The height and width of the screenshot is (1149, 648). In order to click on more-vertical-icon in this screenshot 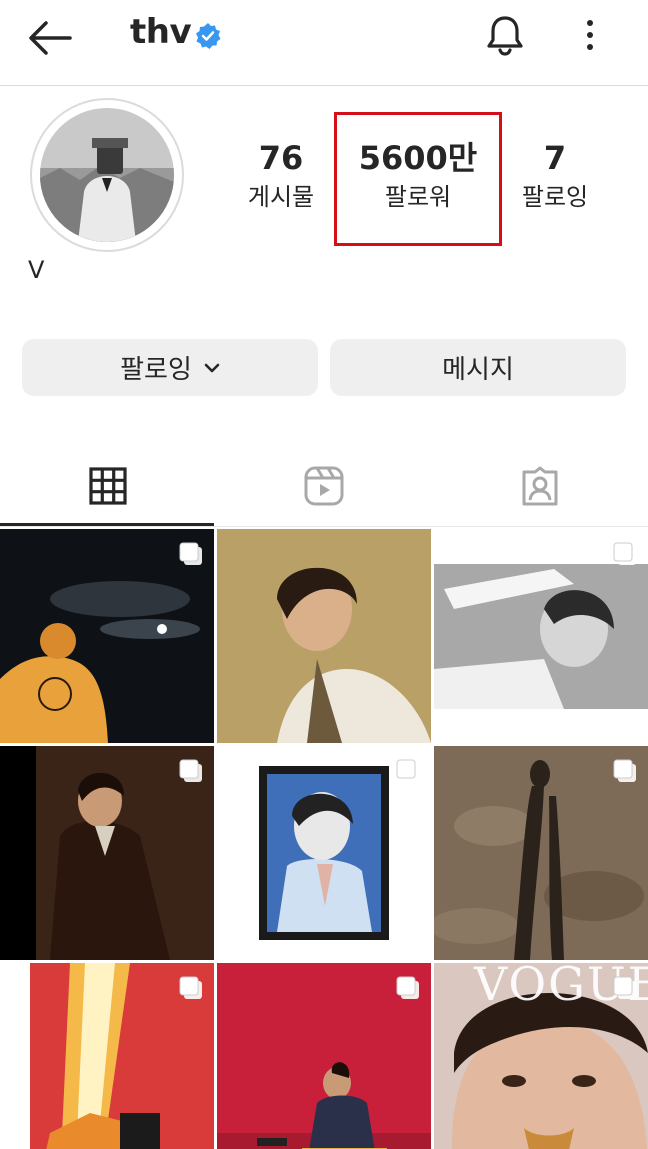, I will do `click(590, 36)`.